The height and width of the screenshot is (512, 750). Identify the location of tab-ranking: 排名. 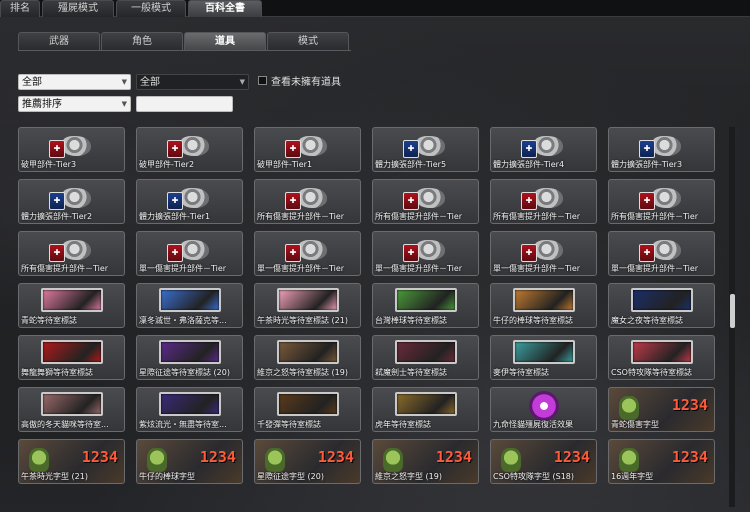
(20, 8).